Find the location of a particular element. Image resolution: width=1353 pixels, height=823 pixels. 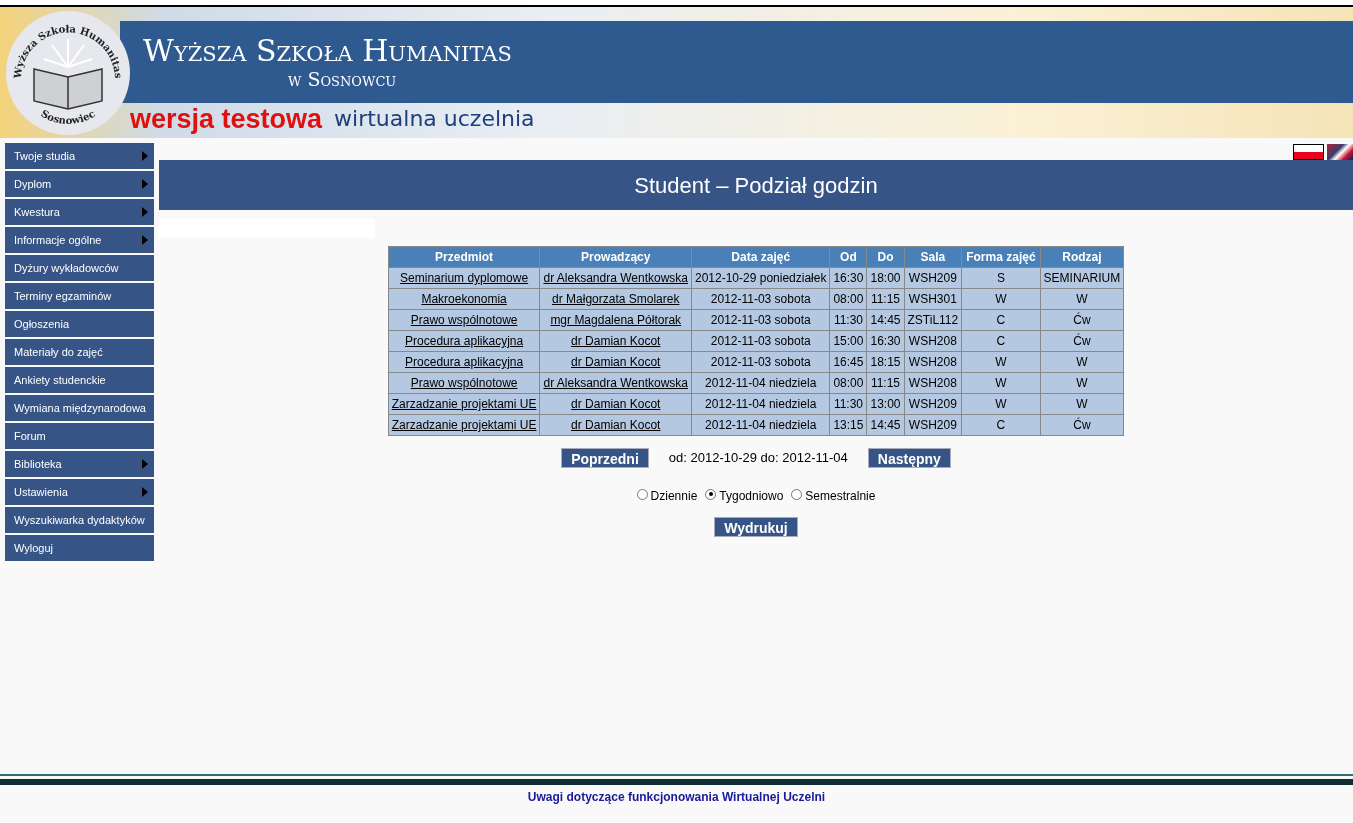

sidebar-item: Terminy egzaminów is located at coordinates (79, 296).